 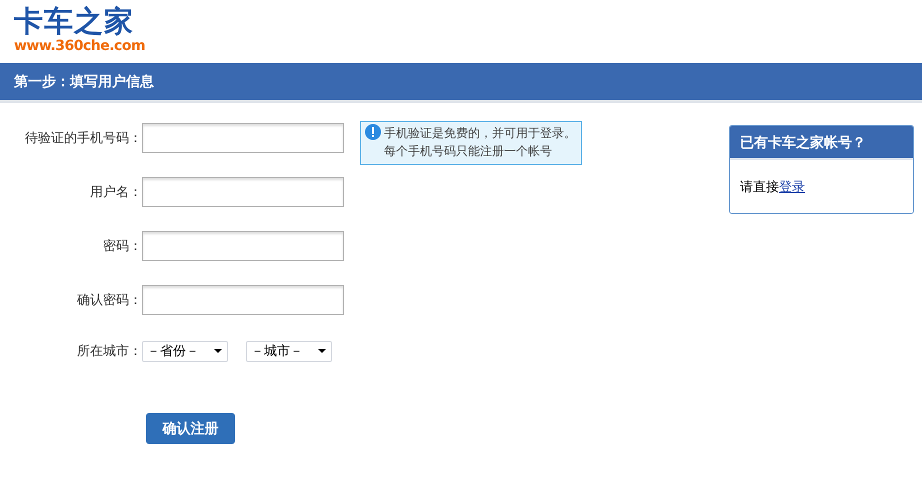 I want to click on tip-text: 手机验证是免费的，并可用于登录。, so click(x=480, y=133).